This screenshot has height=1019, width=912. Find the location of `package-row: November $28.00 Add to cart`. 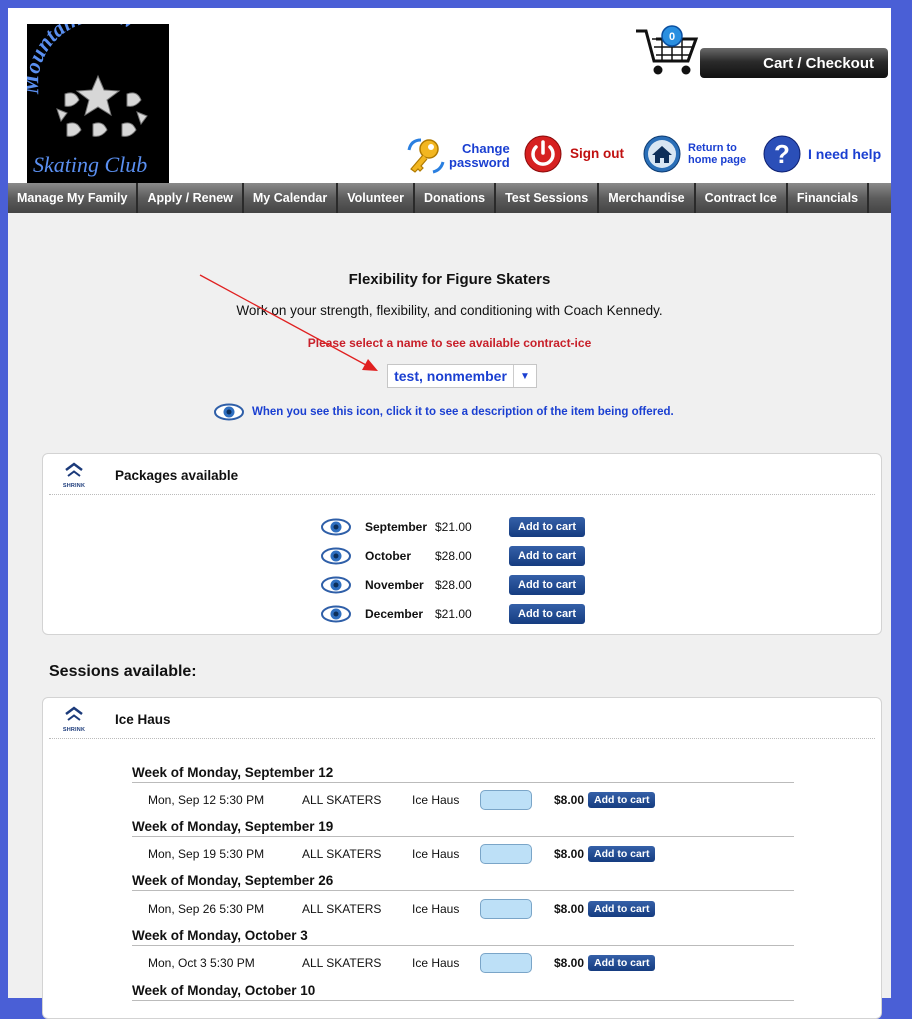

package-row: November $28.00 Add to cart is located at coordinates (453, 585).